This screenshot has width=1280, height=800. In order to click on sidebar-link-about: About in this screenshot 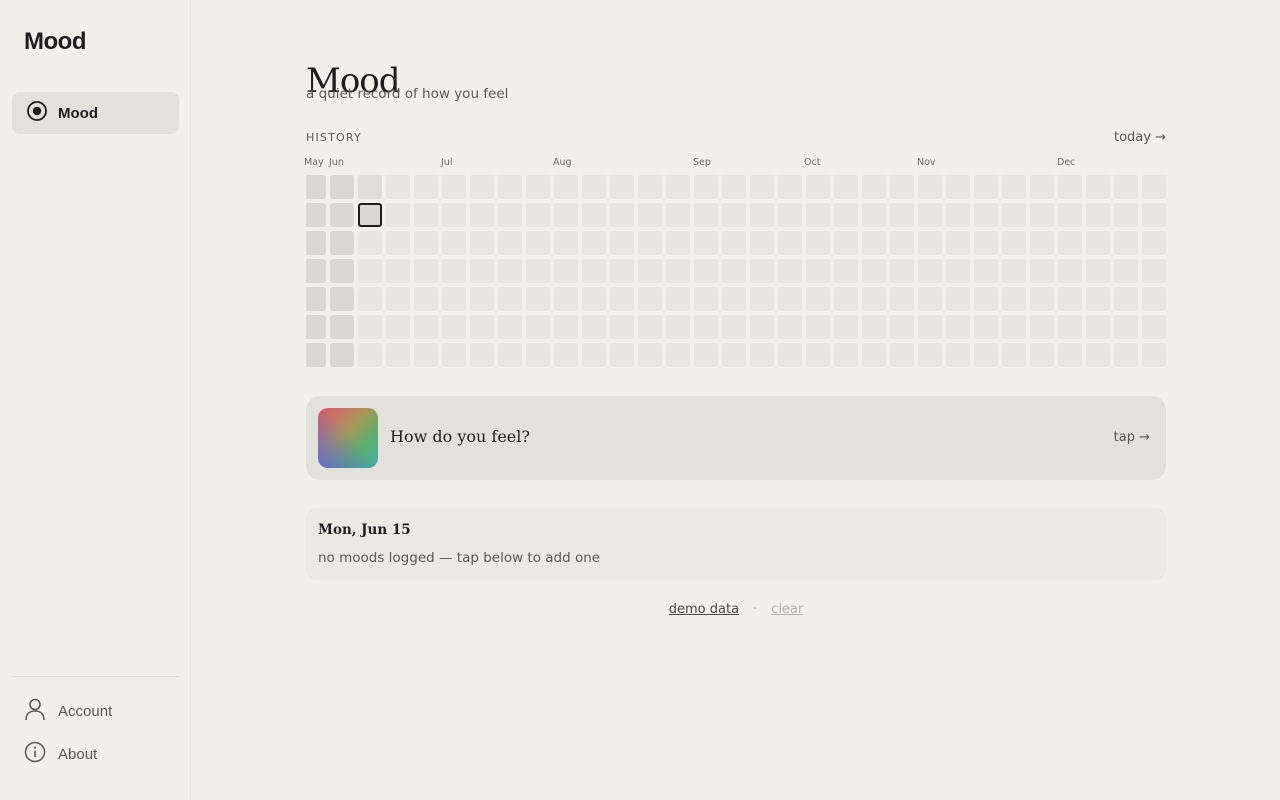, I will do `click(60, 754)`.